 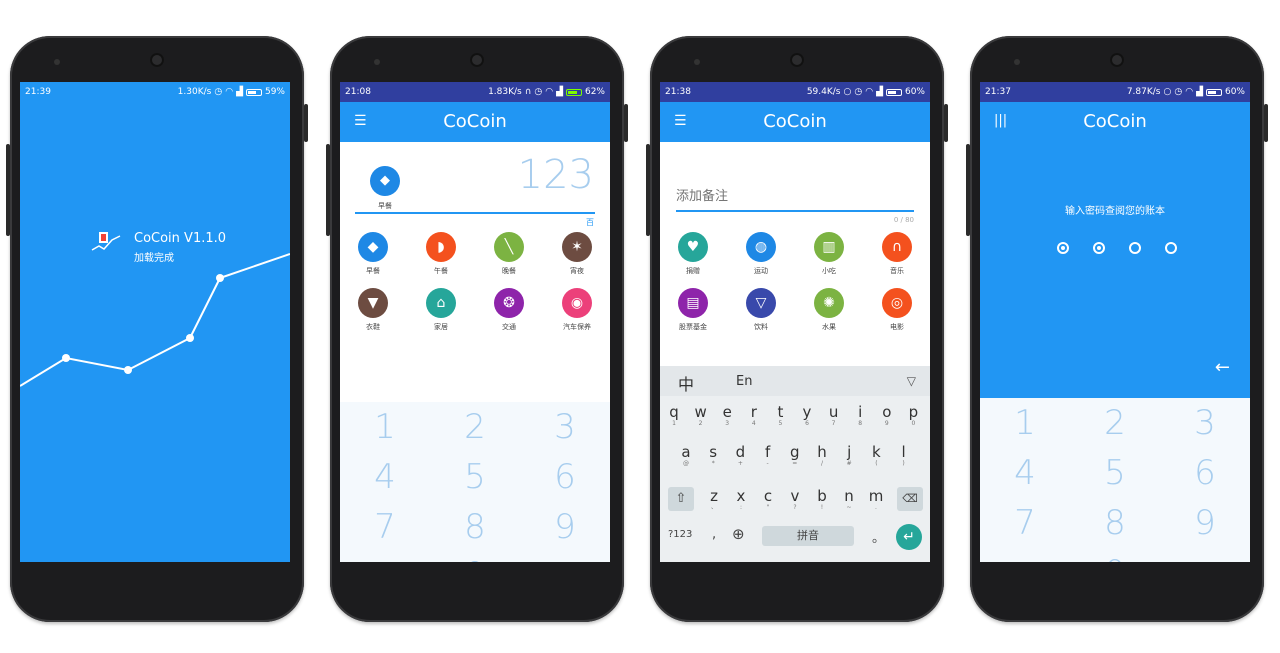 What do you see at coordinates (714, 500) in the screenshot?
I see `key-z: z、` at bounding box center [714, 500].